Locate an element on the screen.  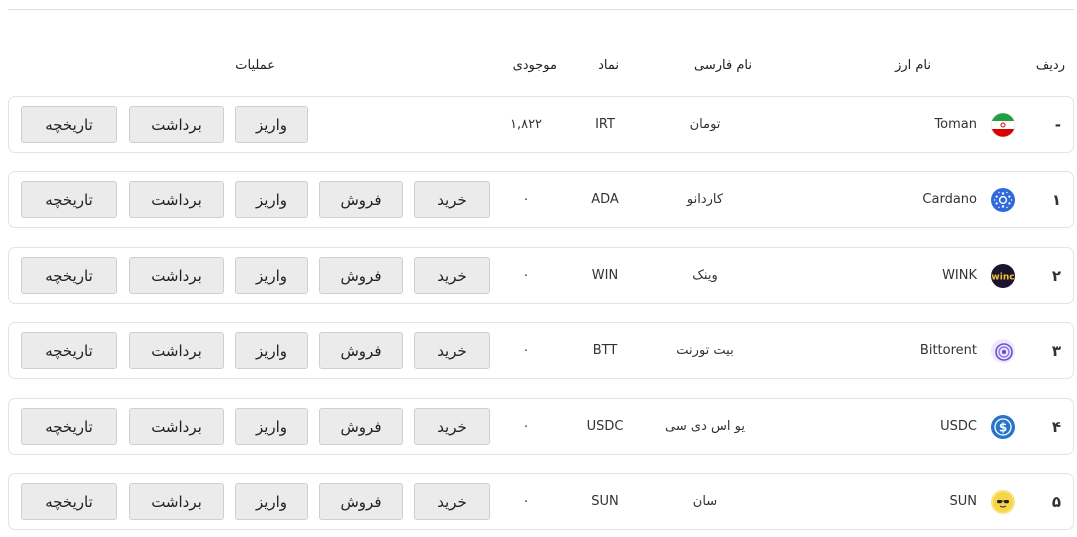
iran-flag-icon is located at coordinates (1003, 125).